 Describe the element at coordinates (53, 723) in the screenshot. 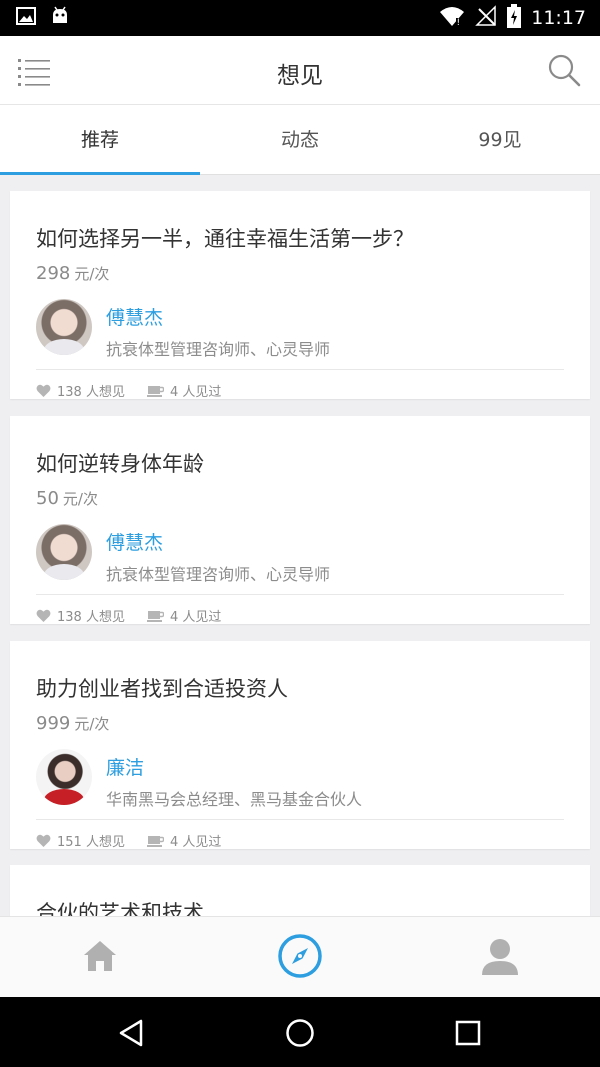

I see `price-value: 999` at that location.